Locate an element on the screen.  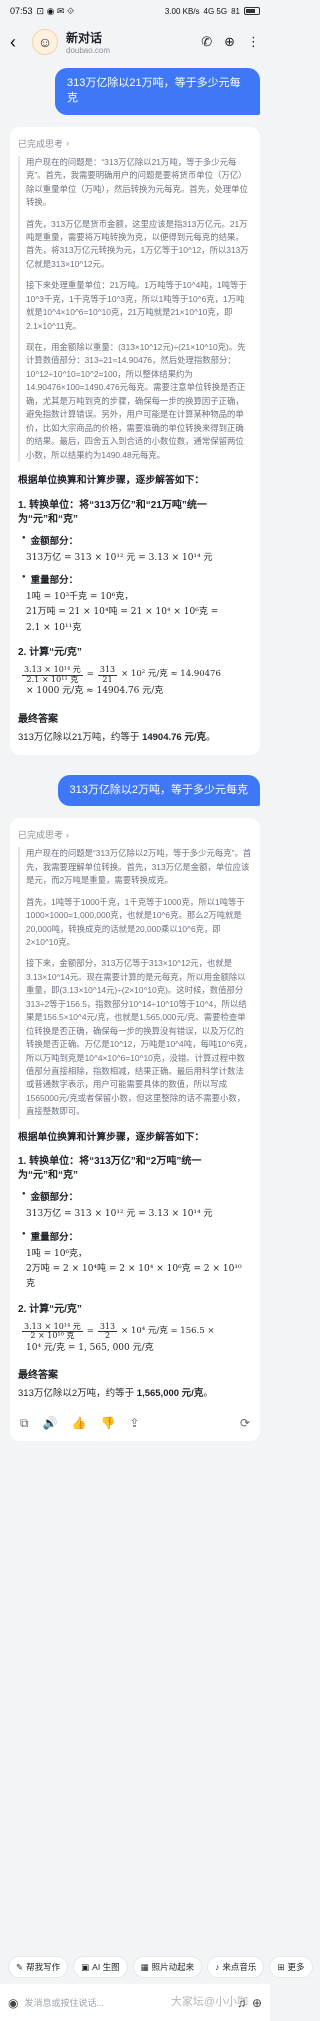
amount-label: 金额部分： is located at coordinates (137, 1196).